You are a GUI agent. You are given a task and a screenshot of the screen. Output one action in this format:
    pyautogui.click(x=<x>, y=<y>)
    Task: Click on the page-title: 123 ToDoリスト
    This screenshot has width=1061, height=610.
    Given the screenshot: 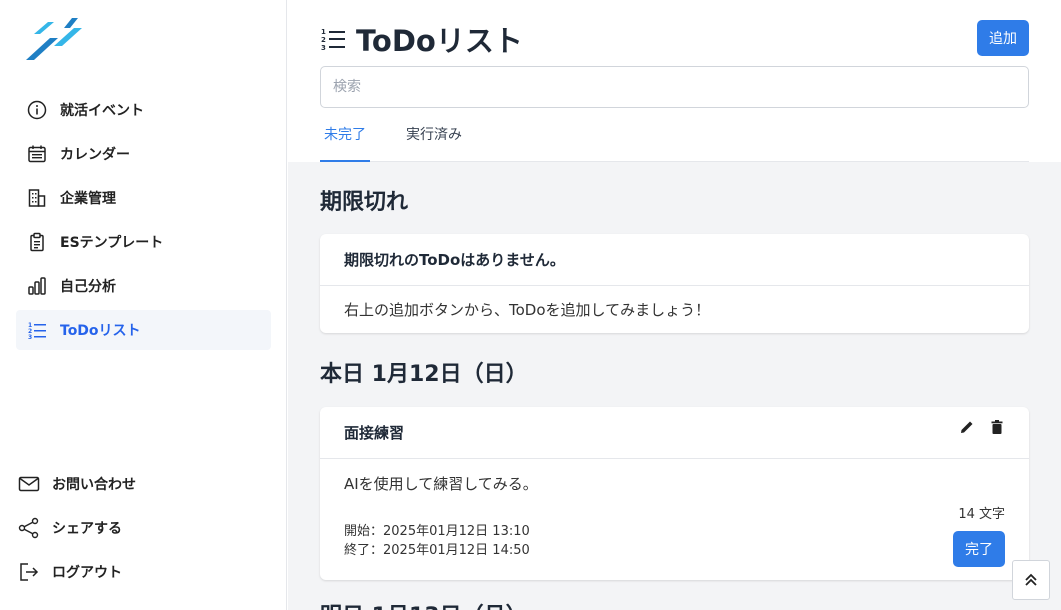 What is the action you would take?
    pyautogui.click(x=421, y=39)
    